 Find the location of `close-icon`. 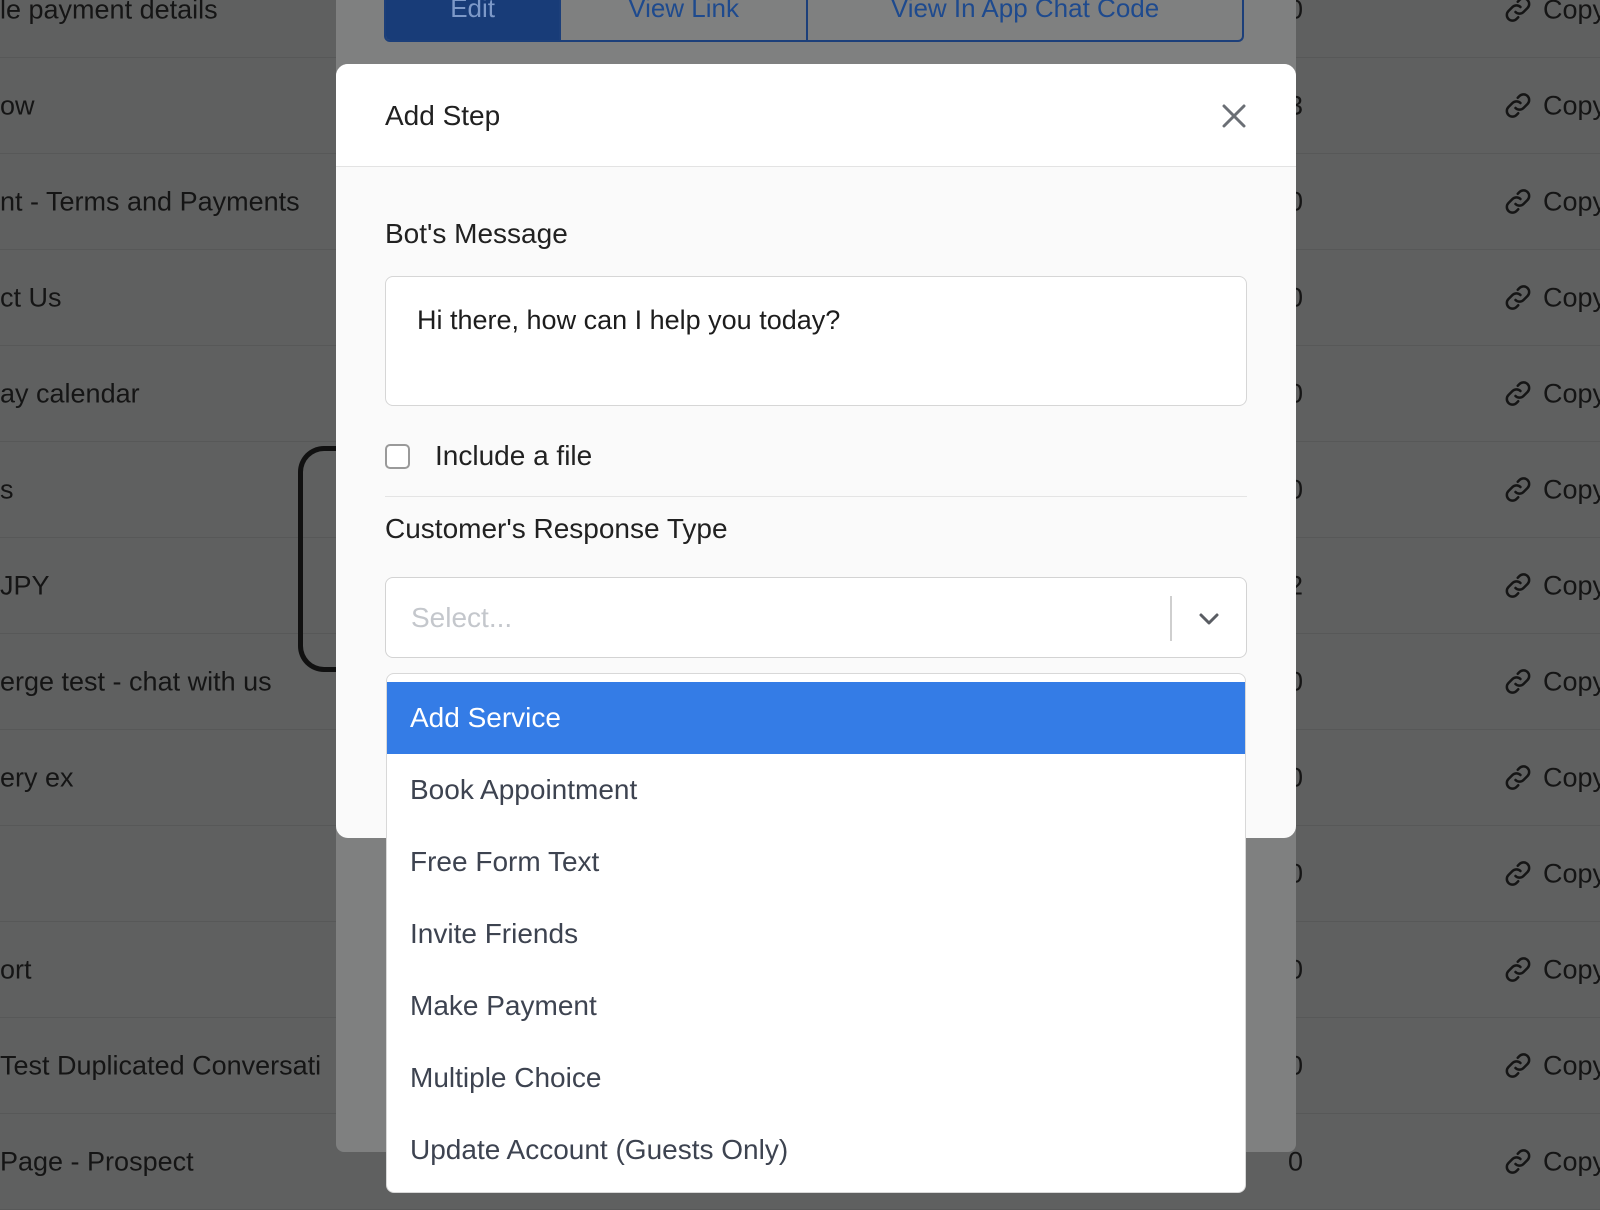

close-icon is located at coordinates (1234, 116).